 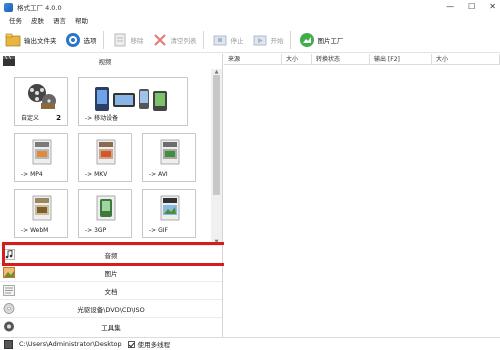 I want to click on column-output: 输出 [F2], so click(x=401, y=59).